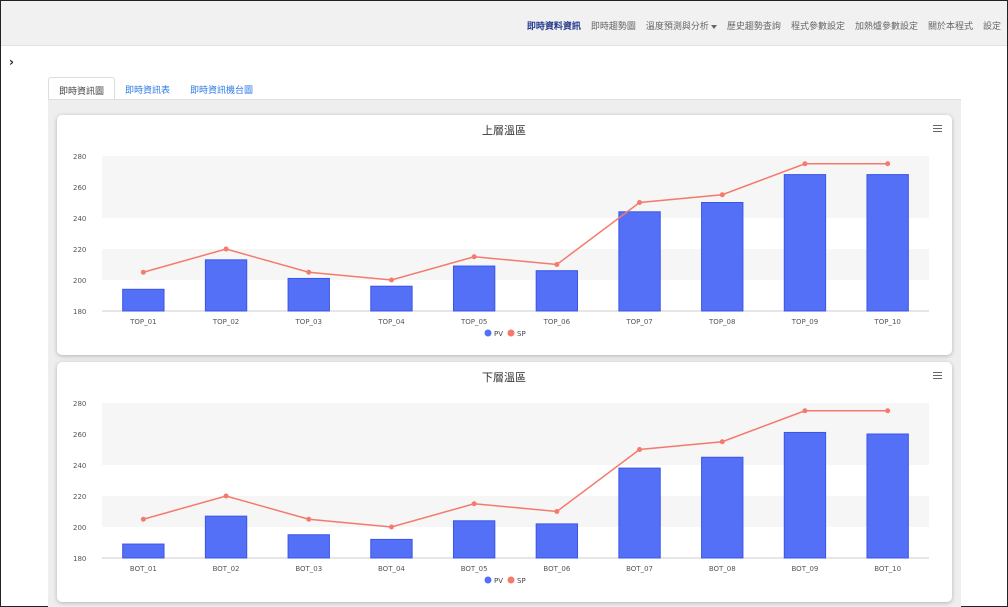 Image resolution: width=1008 pixels, height=607 pixels. What do you see at coordinates (504, 377) in the screenshot?
I see `chart-title: 下層溫區` at bounding box center [504, 377].